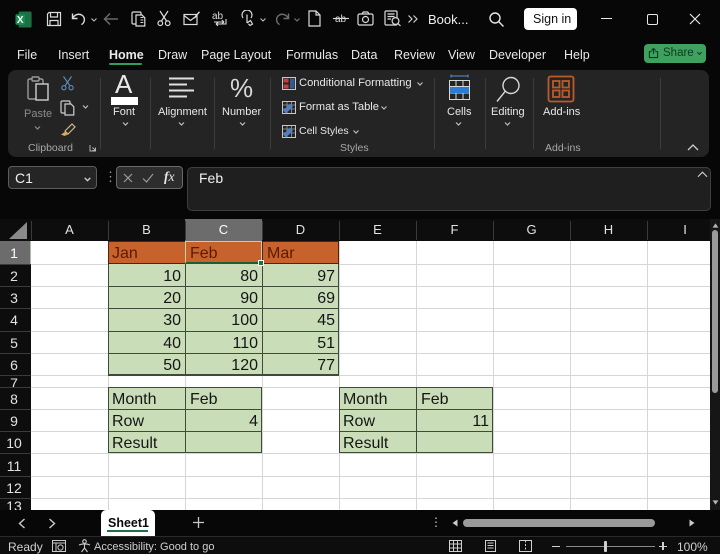 The image size is (720, 554). I want to click on svg-text: ab, so click(341, 19).